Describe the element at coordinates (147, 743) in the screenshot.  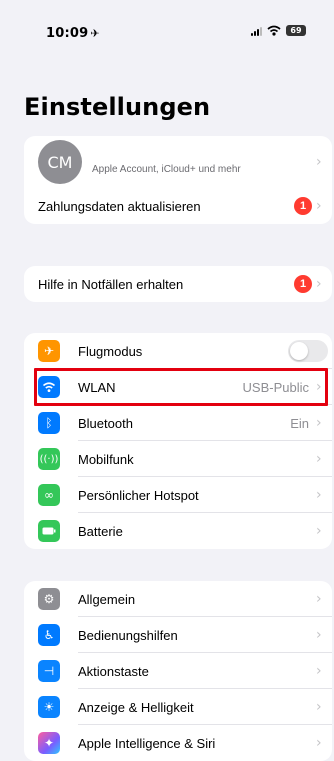
I see `row-label: Apple Intelligence & Siri` at that location.